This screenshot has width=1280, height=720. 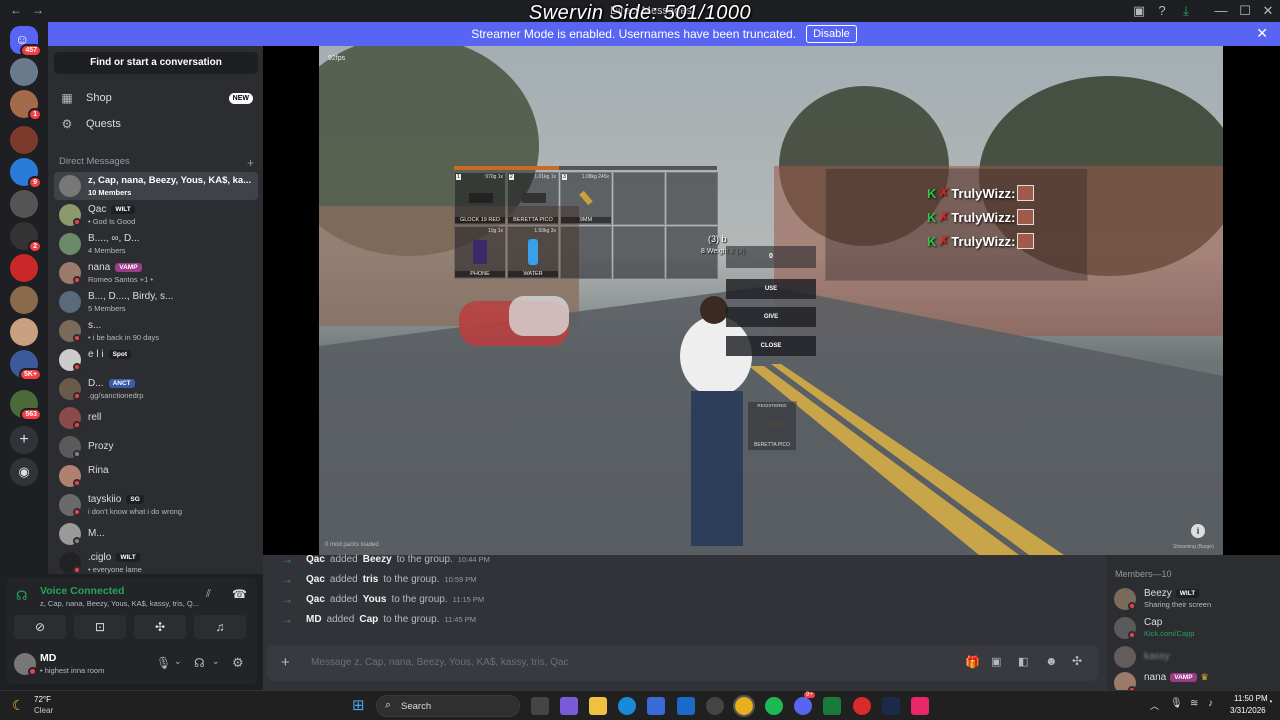 What do you see at coordinates (686, 706) in the screenshot?
I see `outlook-icon` at bounding box center [686, 706].